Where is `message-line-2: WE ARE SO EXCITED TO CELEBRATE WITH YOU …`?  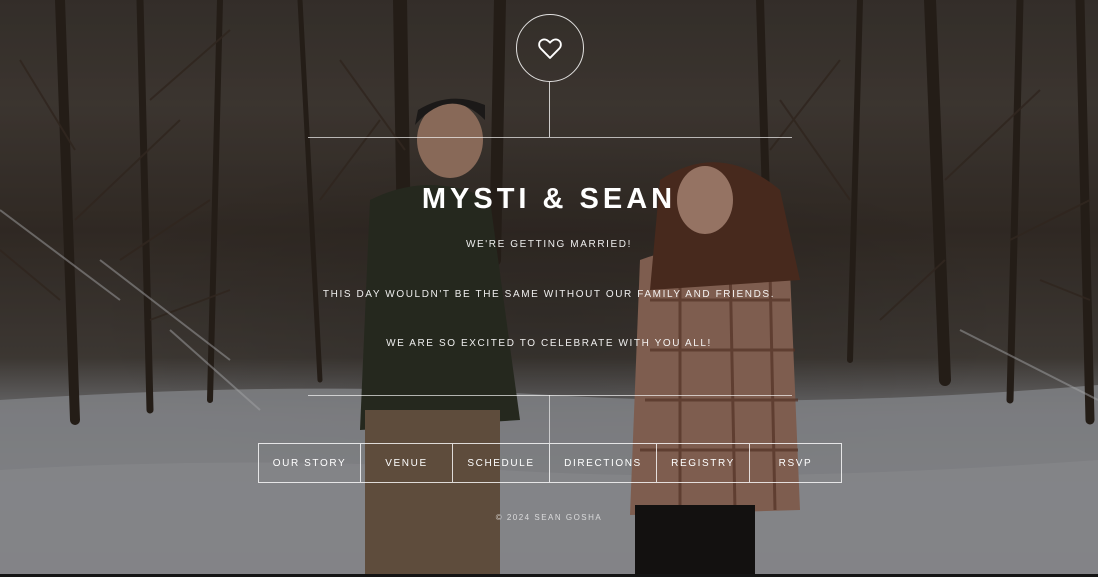
message-line-2: WE ARE SO EXCITED TO CELEBRATE WITH YOU … is located at coordinates (549, 343).